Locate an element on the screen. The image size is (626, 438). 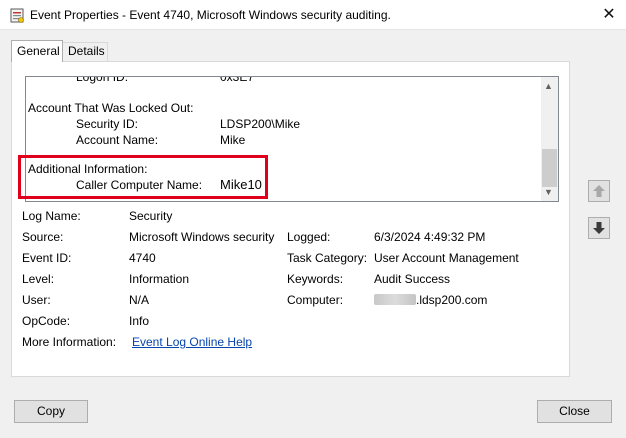
keywords-value: Audit Success is located at coordinates (412, 279).